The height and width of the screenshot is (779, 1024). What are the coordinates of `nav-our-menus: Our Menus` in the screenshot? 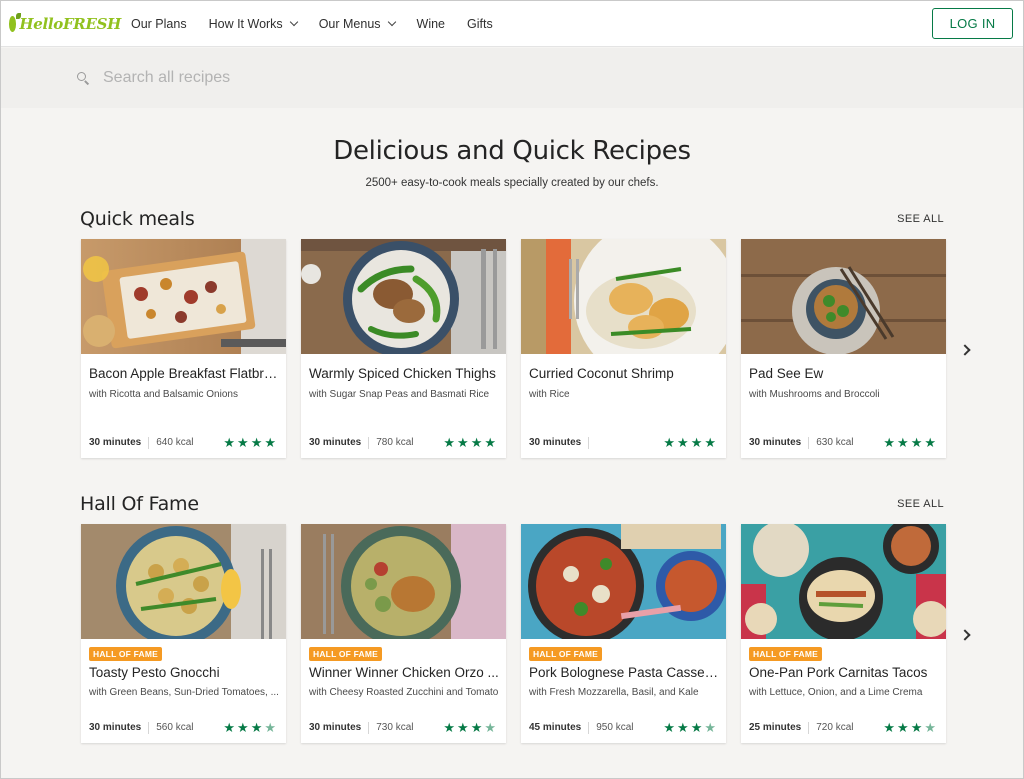 It's located at (357, 24).